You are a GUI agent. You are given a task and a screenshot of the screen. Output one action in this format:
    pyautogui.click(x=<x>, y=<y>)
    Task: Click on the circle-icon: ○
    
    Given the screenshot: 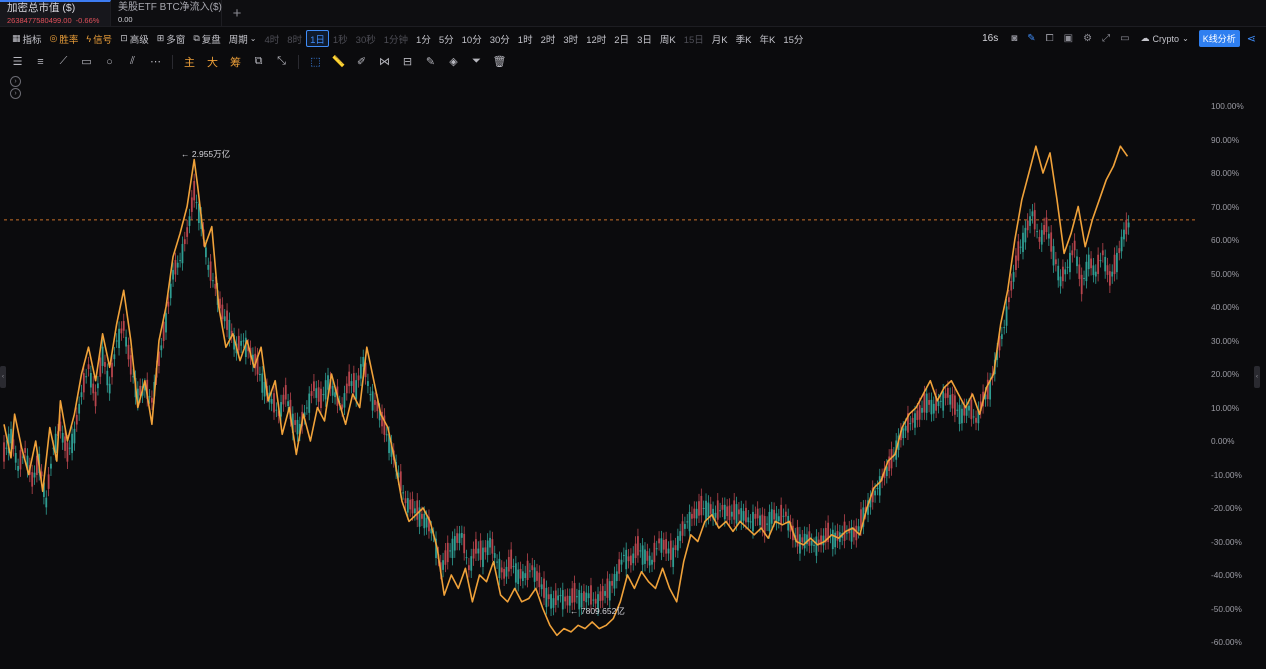 What is the action you would take?
    pyautogui.click(x=109, y=62)
    